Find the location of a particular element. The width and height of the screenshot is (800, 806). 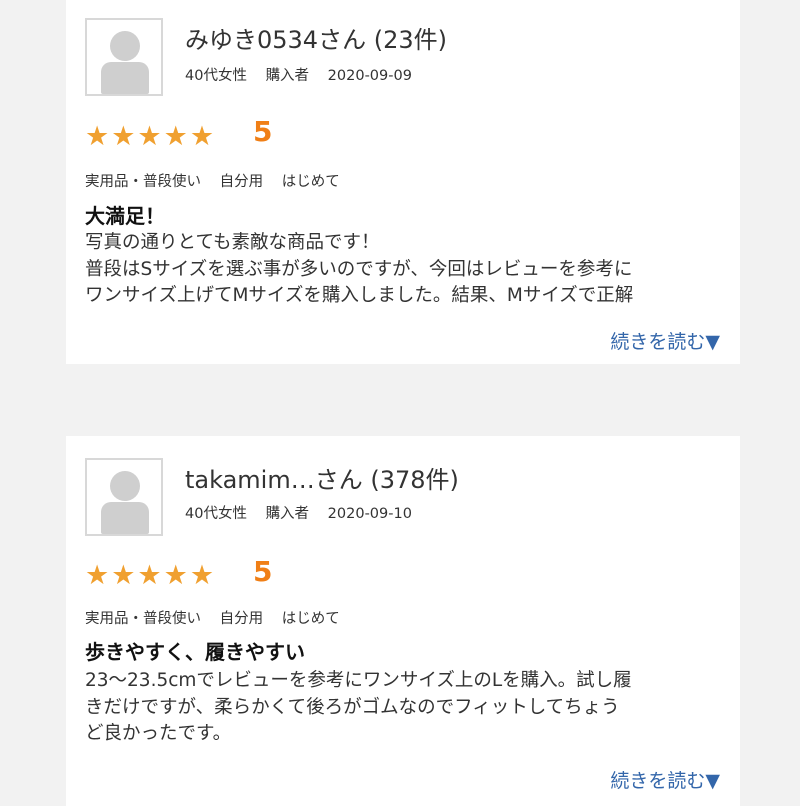

review-body-line: 普段はSサイズを選ぶ事が多いのですが、今回はレビューを参考に is located at coordinates (359, 269).